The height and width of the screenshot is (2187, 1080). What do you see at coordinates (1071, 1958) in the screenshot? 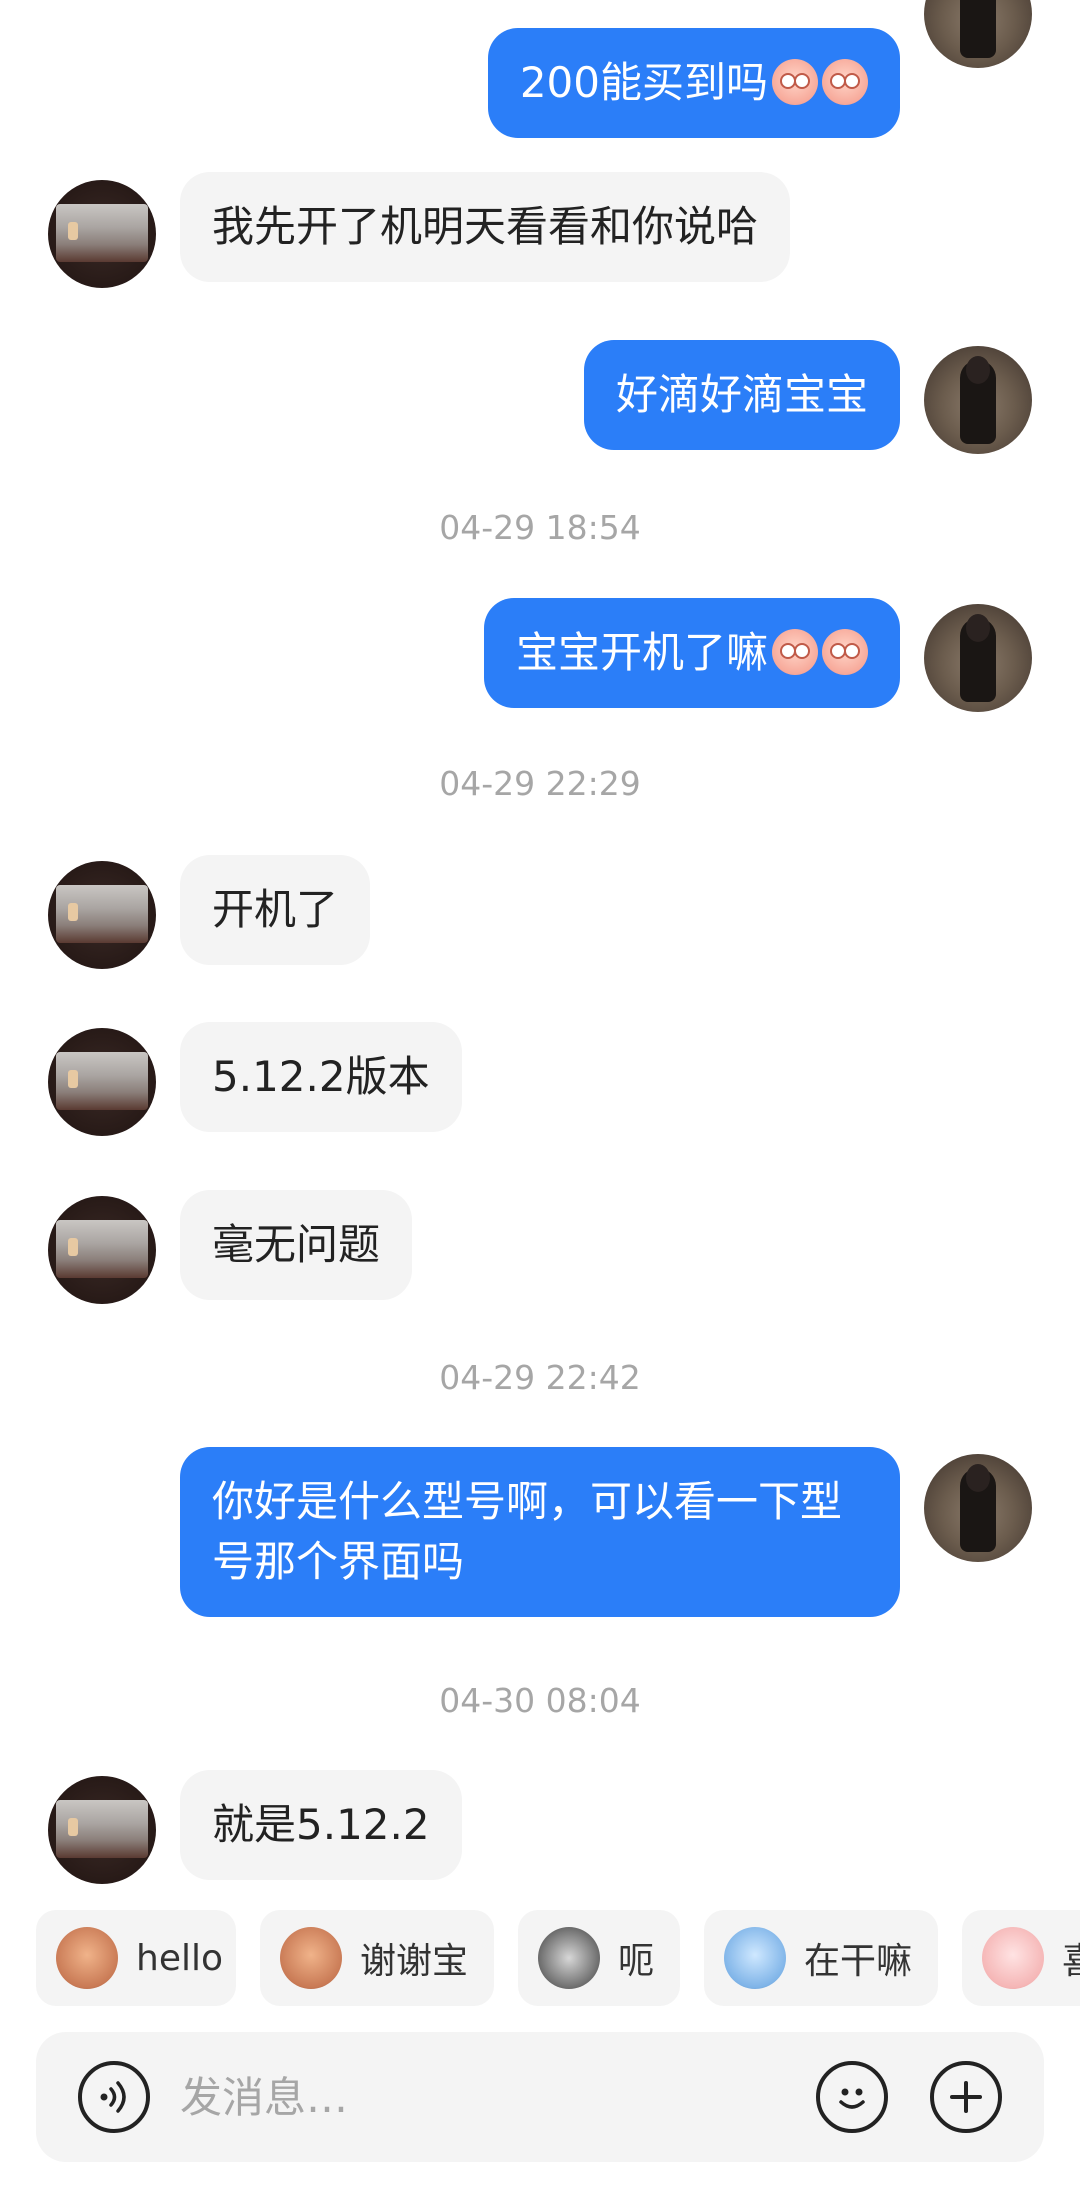
I see `quick-reply-label: 喜` at bounding box center [1071, 1958].